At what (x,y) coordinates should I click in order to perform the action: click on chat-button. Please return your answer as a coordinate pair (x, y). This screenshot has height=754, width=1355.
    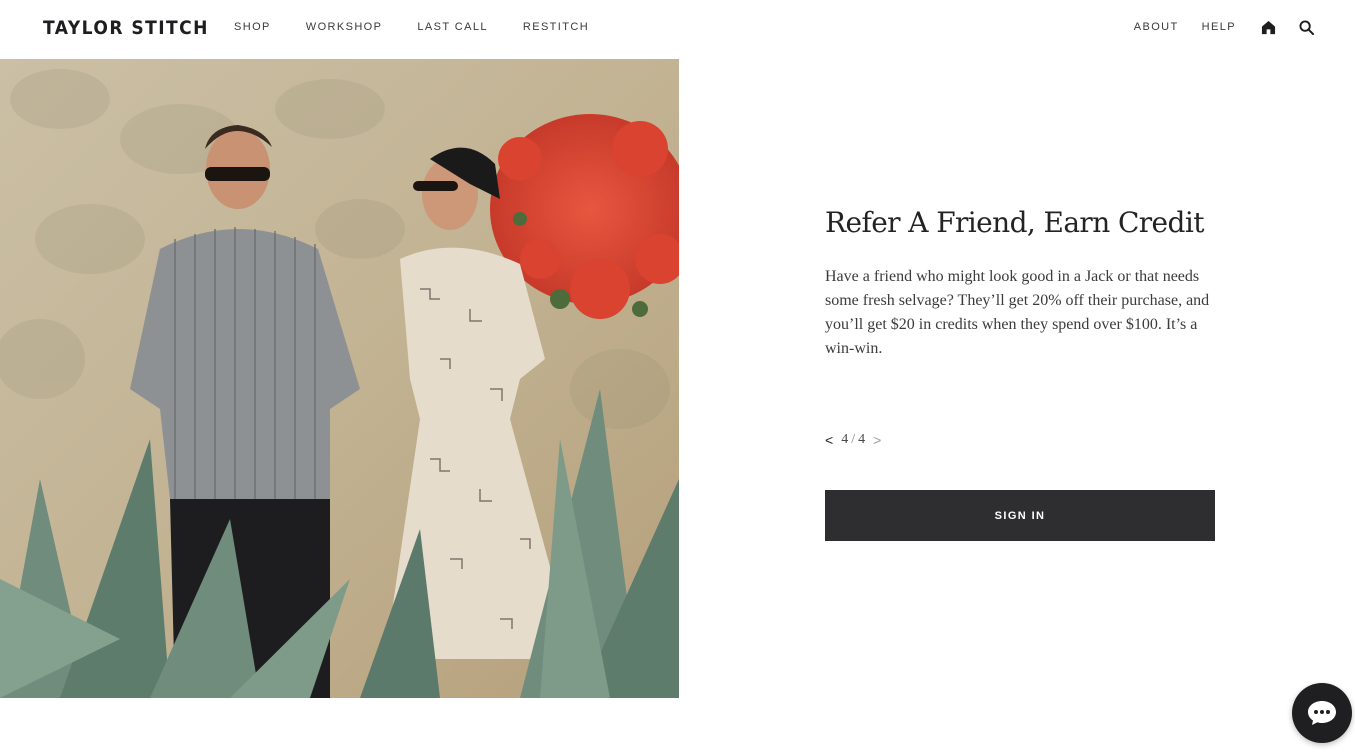
    Looking at the image, I should click on (1322, 713).